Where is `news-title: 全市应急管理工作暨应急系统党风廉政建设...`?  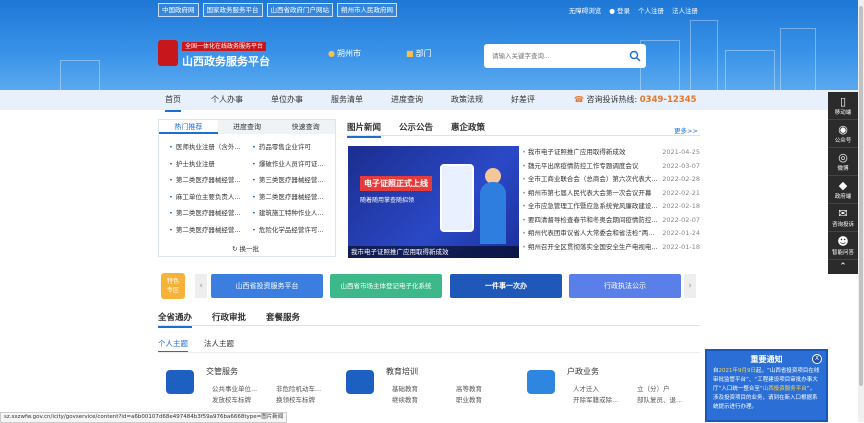
news-title: 全市应急管理工作暨应急系统党风廉政建设... is located at coordinates (592, 207).